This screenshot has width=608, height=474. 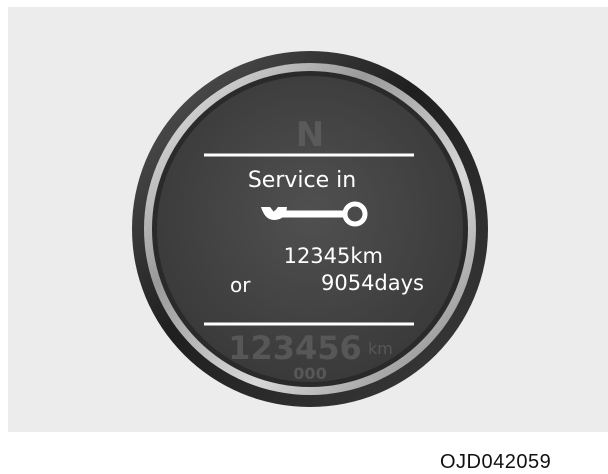 I want to click on odometer-faded: 123456, so click(x=295, y=348).